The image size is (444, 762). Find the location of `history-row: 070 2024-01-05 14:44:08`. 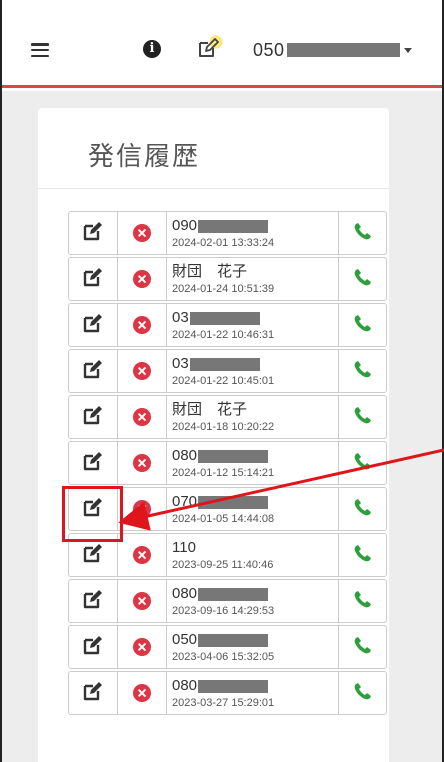

history-row: 070 2024-01-05 14:44:08 is located at coordinates (228, 510).